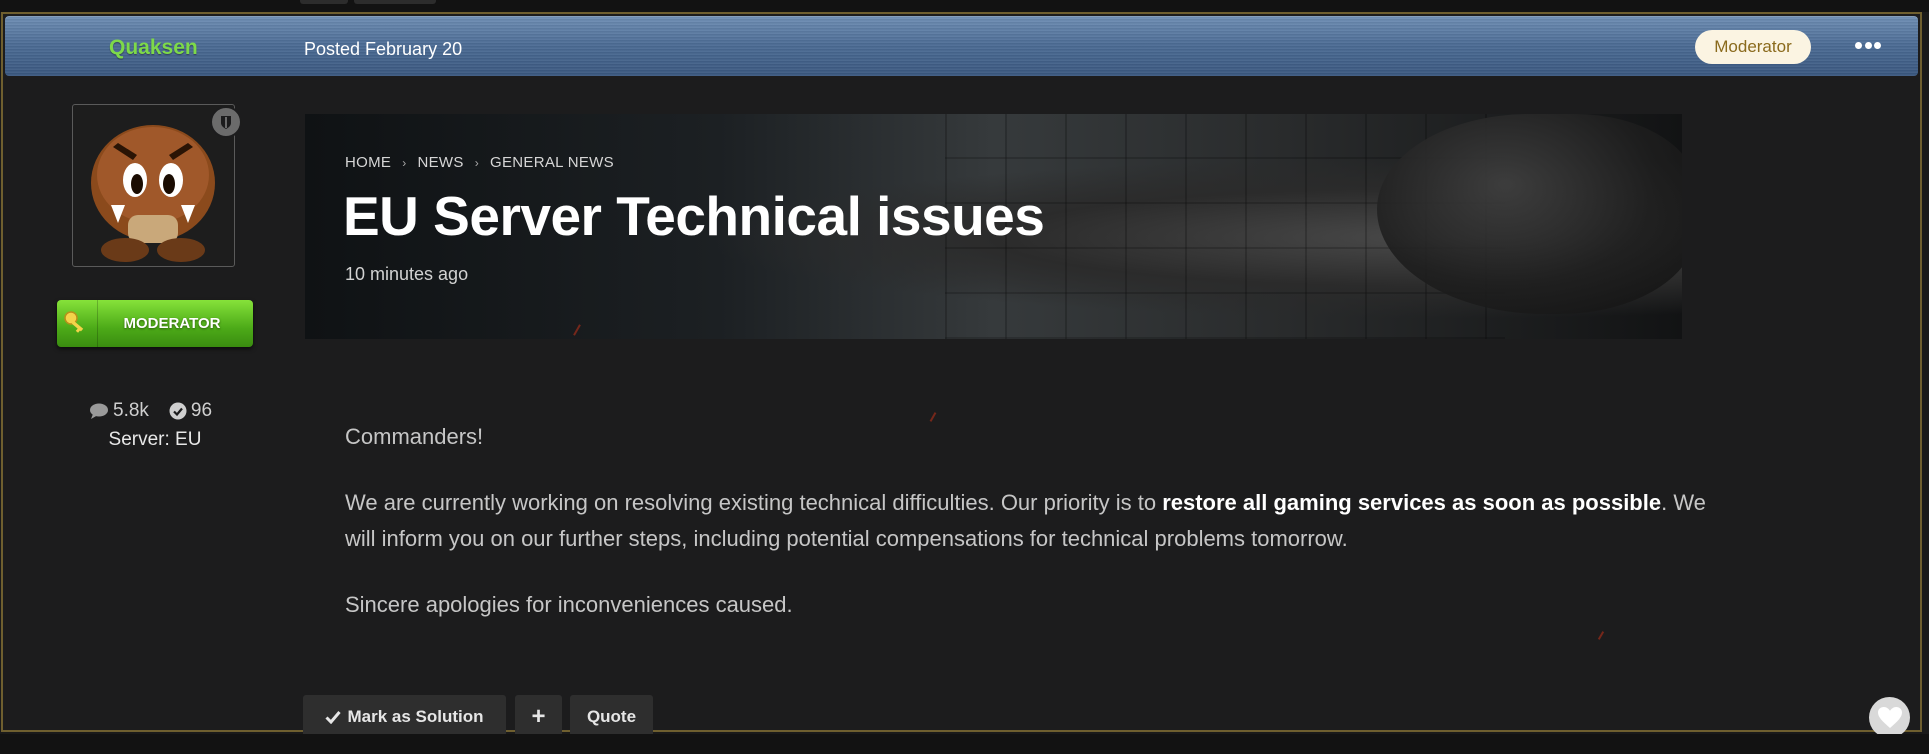  I want to click on author-name: Quaksen, so click(153, 48).